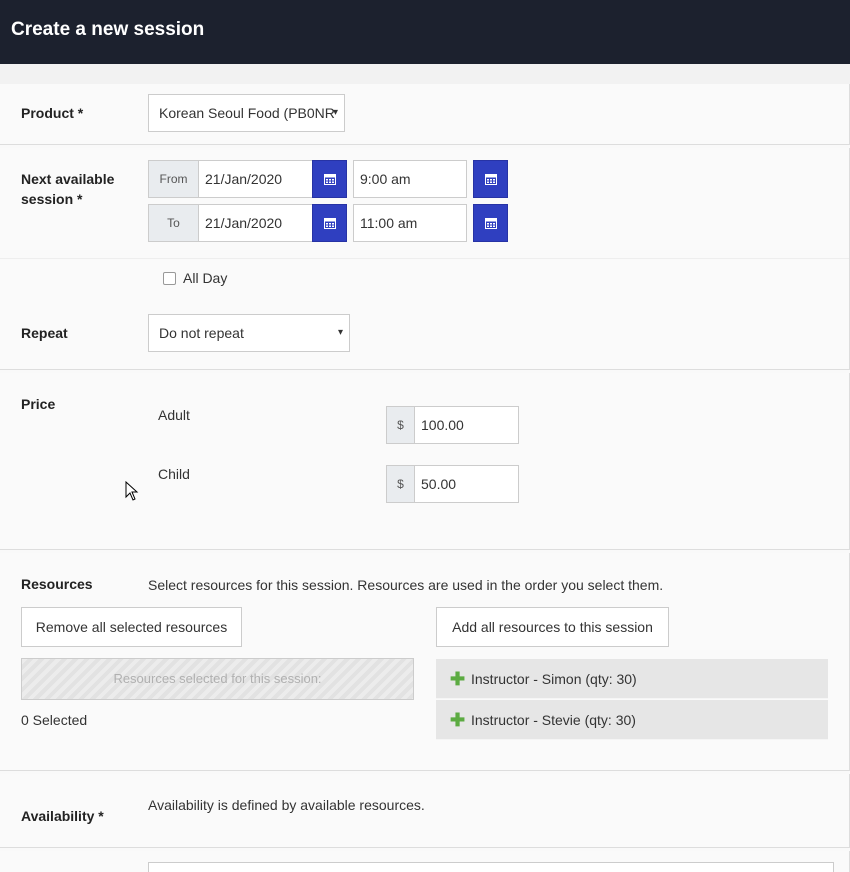  What do you see at coordinates (52, 199) in the screenshot?
I see `session-label-line2: session *` at bounding box center [52, 199].